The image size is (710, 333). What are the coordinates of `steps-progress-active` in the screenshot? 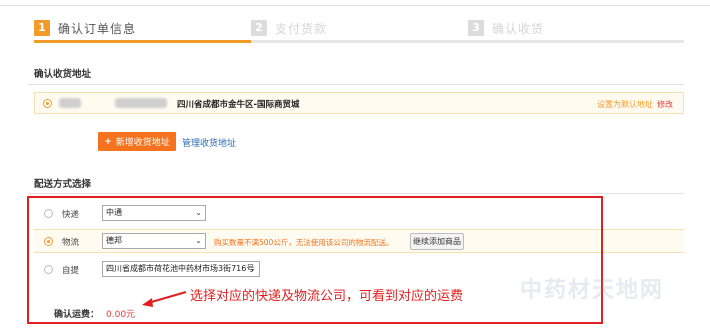 It's located at (142, 41).